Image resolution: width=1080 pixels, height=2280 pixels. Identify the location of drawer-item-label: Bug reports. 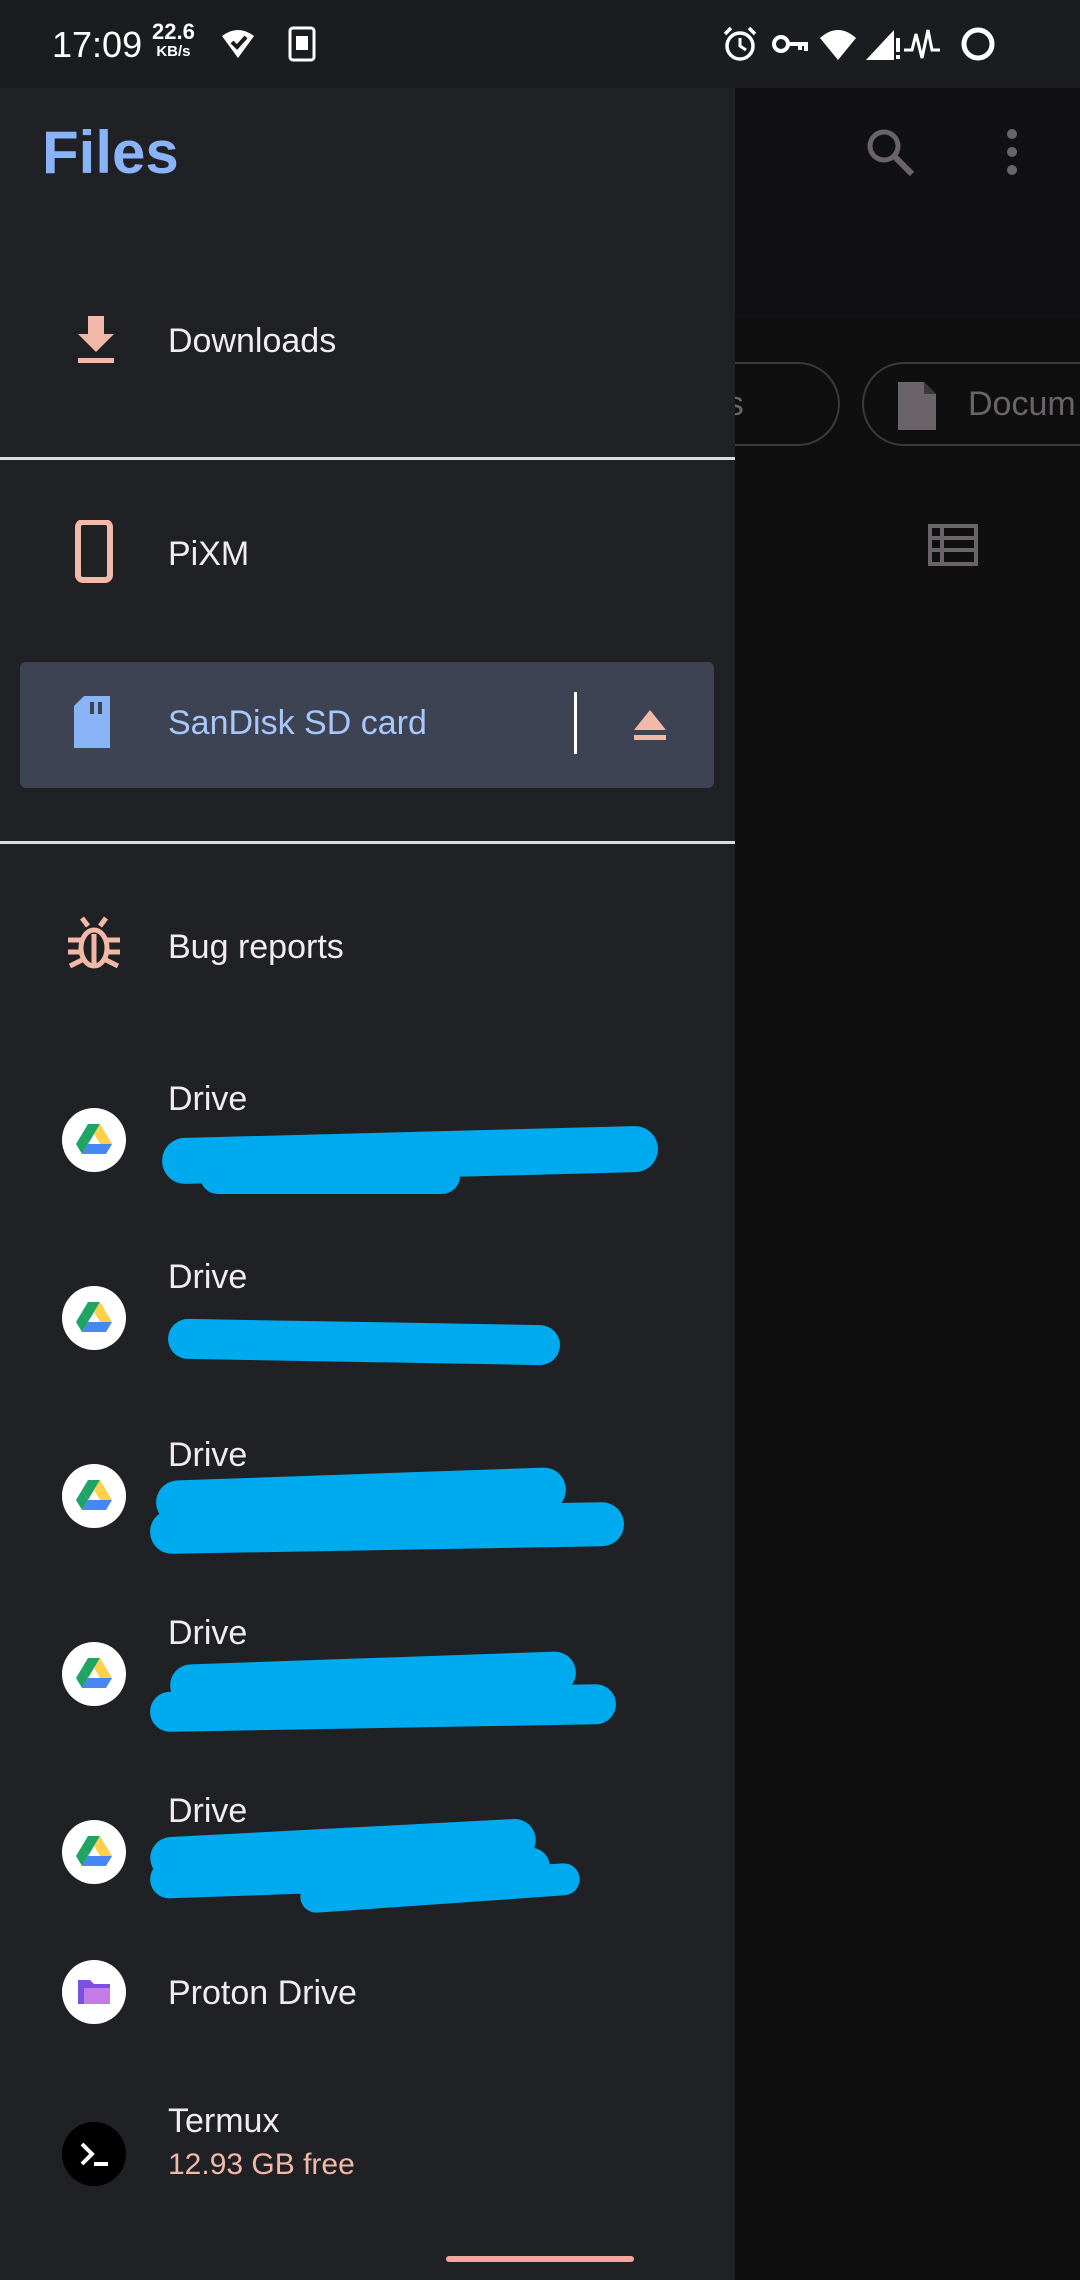
(256, 947).